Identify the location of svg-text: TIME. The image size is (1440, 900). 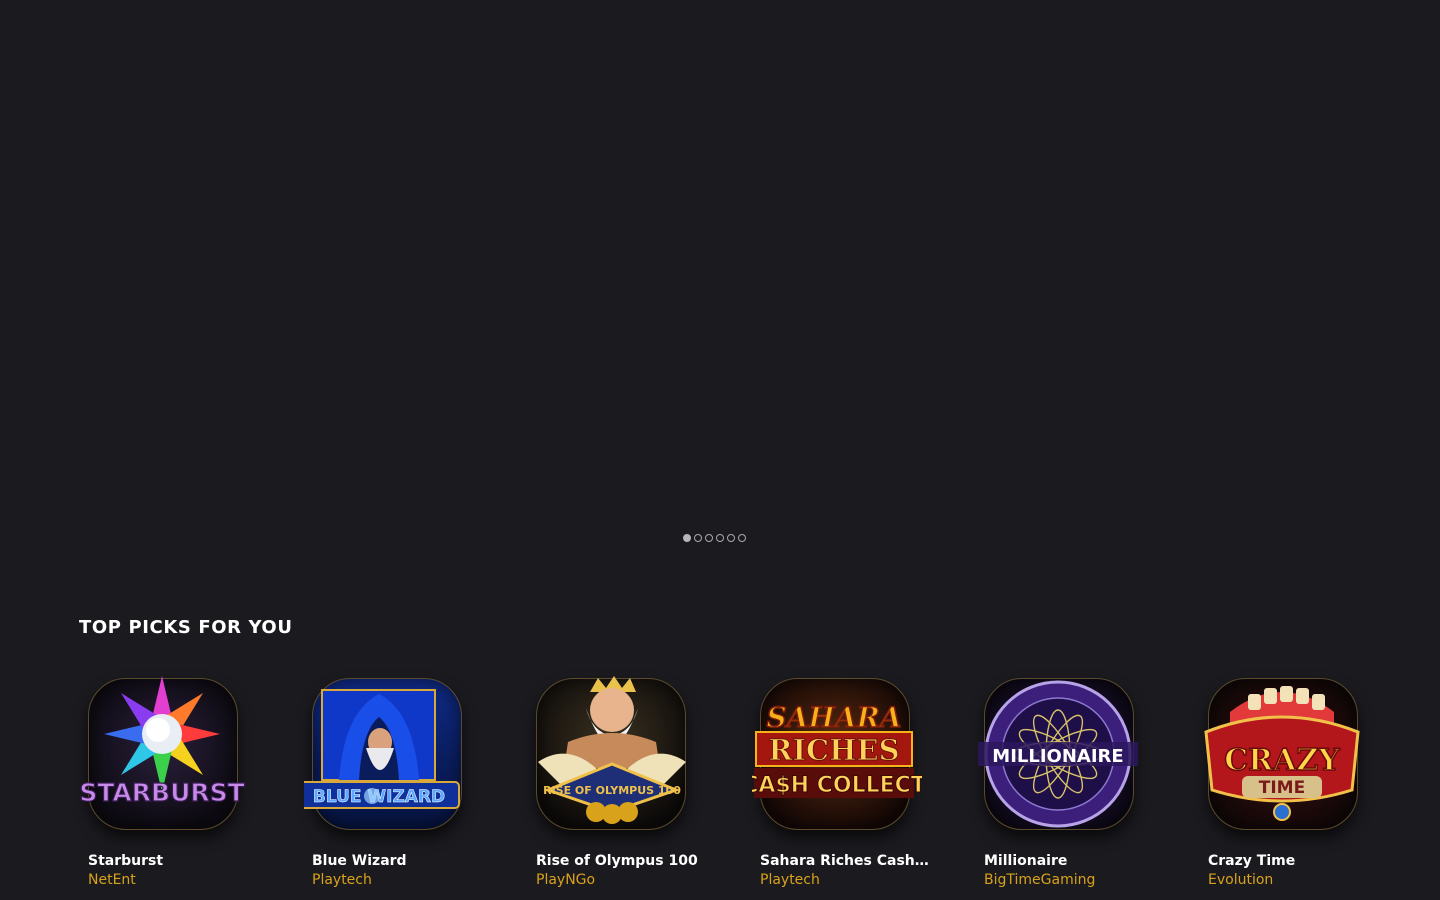
(1282, 788).